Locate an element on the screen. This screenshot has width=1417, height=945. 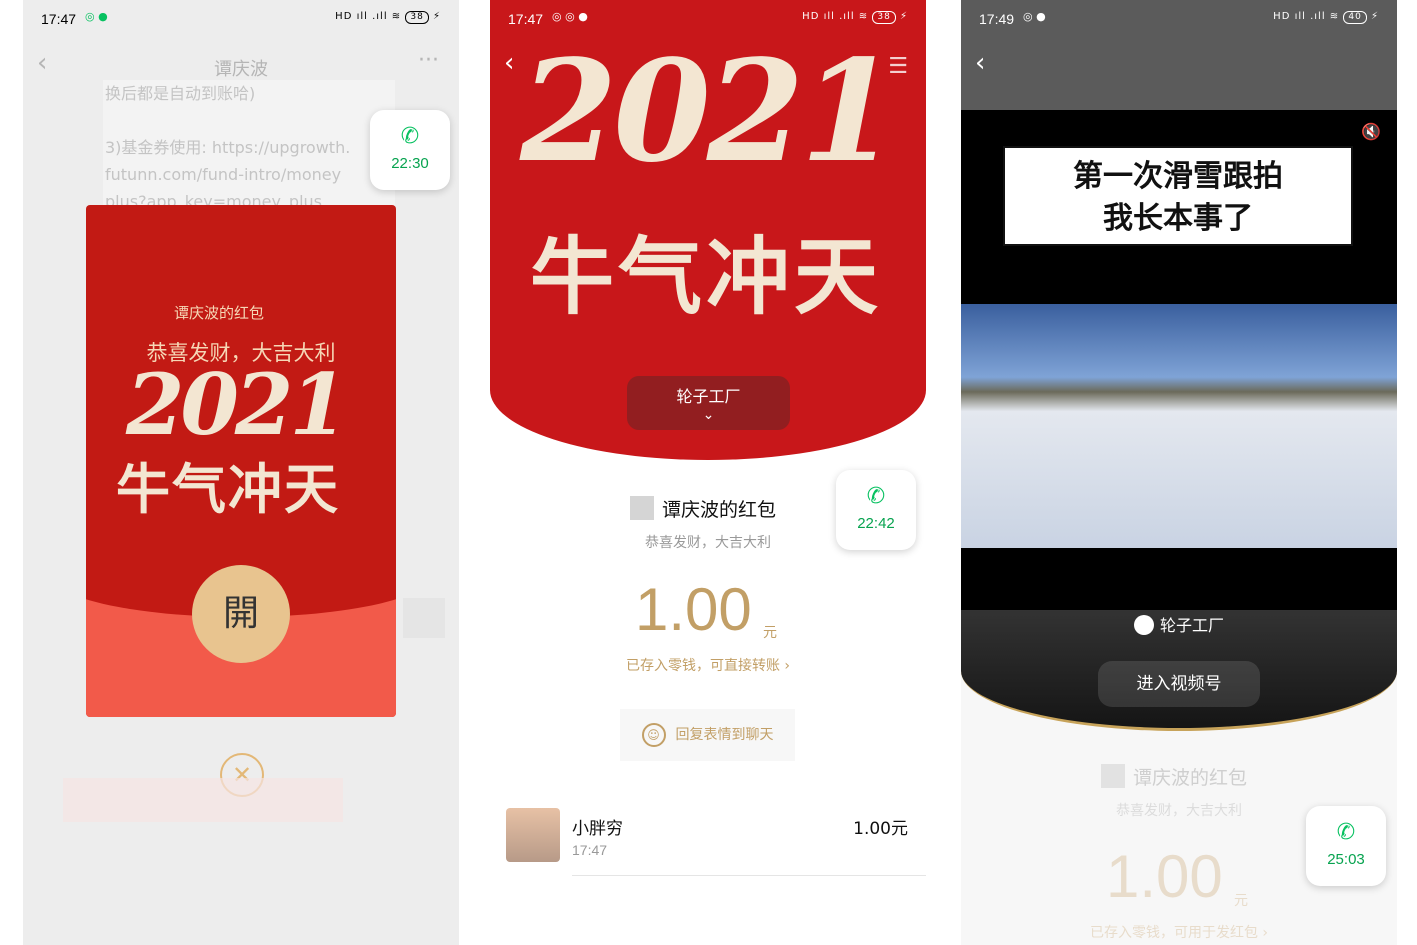
mute-icon: 🔇 is located at coordinates (1371, 131).